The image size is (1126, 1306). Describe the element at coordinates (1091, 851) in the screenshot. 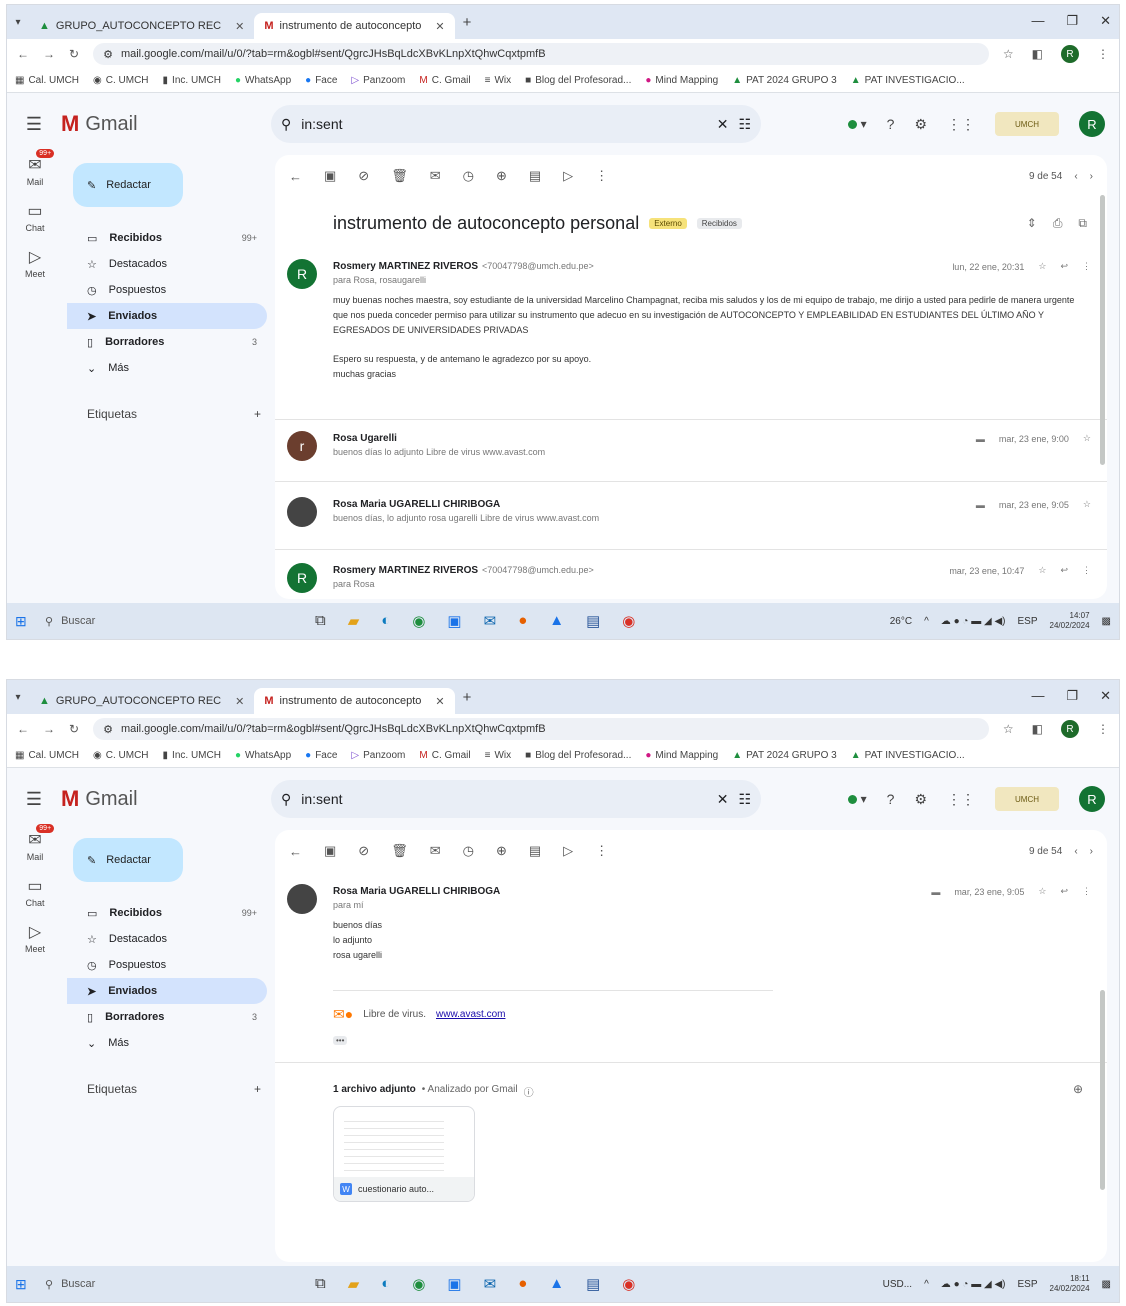

I see `next-page-icon: ›` at that location.